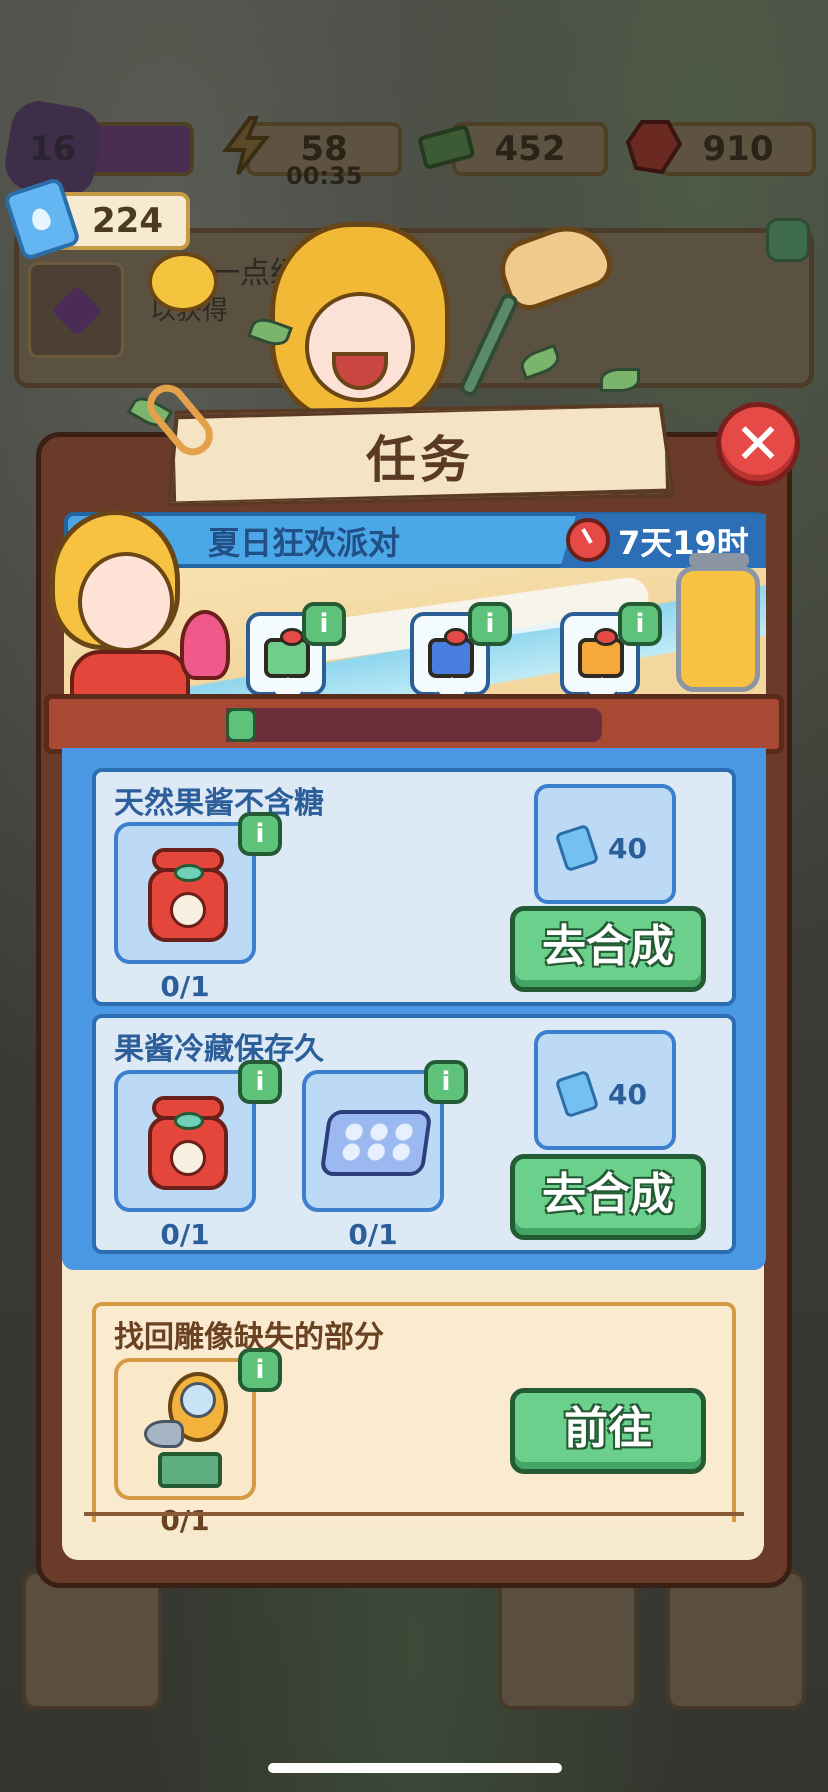 The image size is (828, 1792). I want to click on modal-title: 任务, so click(420, 460).